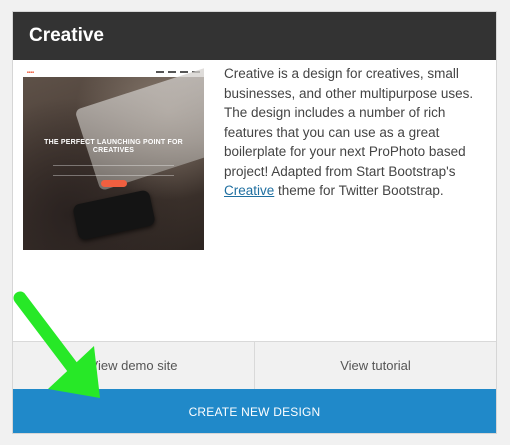  I want to click on secondary-actions: View demo site View tutorial, so click(254, 365).